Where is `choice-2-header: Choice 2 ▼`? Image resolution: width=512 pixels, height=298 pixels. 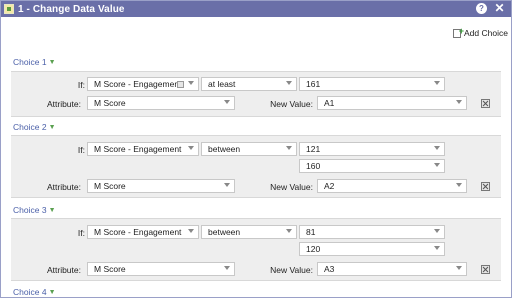
choice-2-header: Choice 2 ▼ is located at coordinates (34, 127).